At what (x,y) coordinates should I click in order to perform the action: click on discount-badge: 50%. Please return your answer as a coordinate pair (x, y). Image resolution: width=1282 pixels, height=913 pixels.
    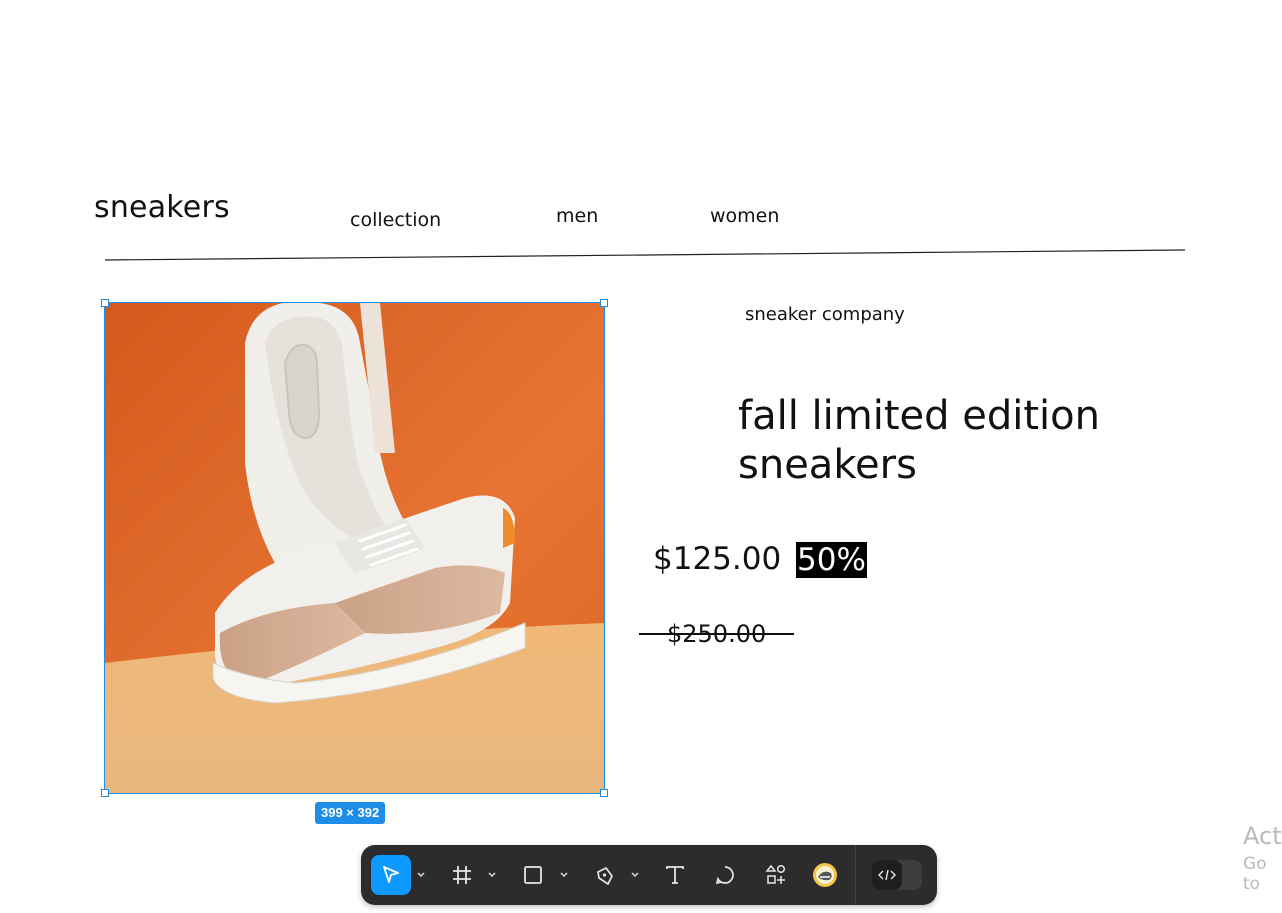
    Looking at the image, I should click on (831, 560).